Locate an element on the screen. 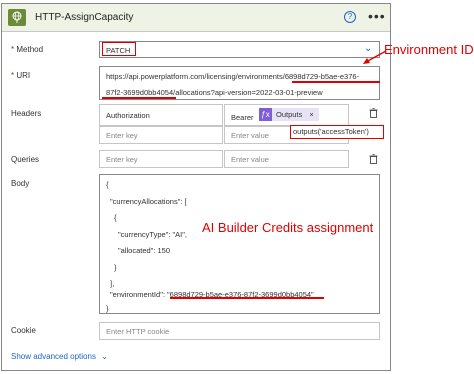 This screenshot has height=374, width=474. header-key-text: Authorization is located at coordinates (128, 115).